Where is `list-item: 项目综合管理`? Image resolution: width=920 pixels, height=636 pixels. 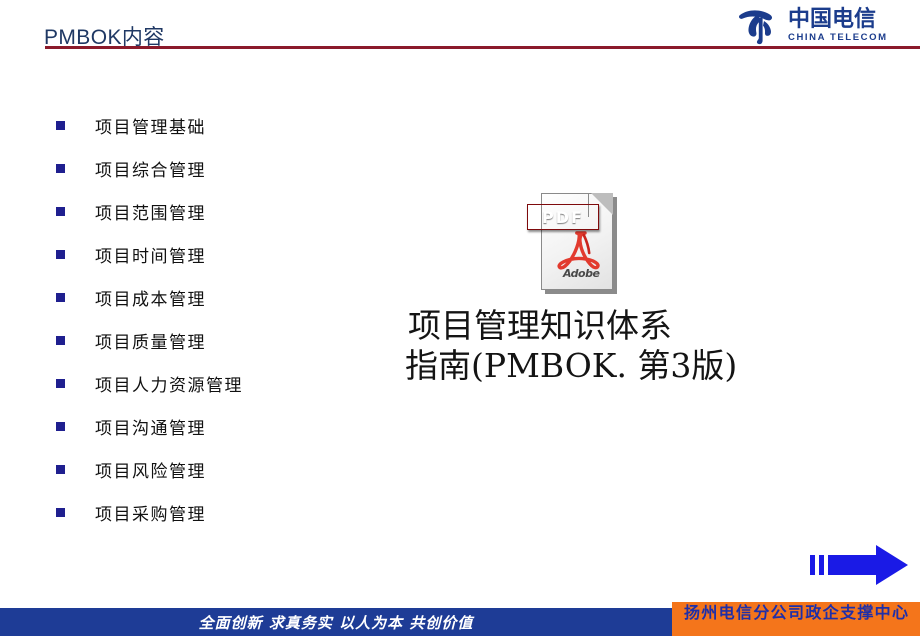 list-item: 项目综合管理 is located at coordinates (221, 168).